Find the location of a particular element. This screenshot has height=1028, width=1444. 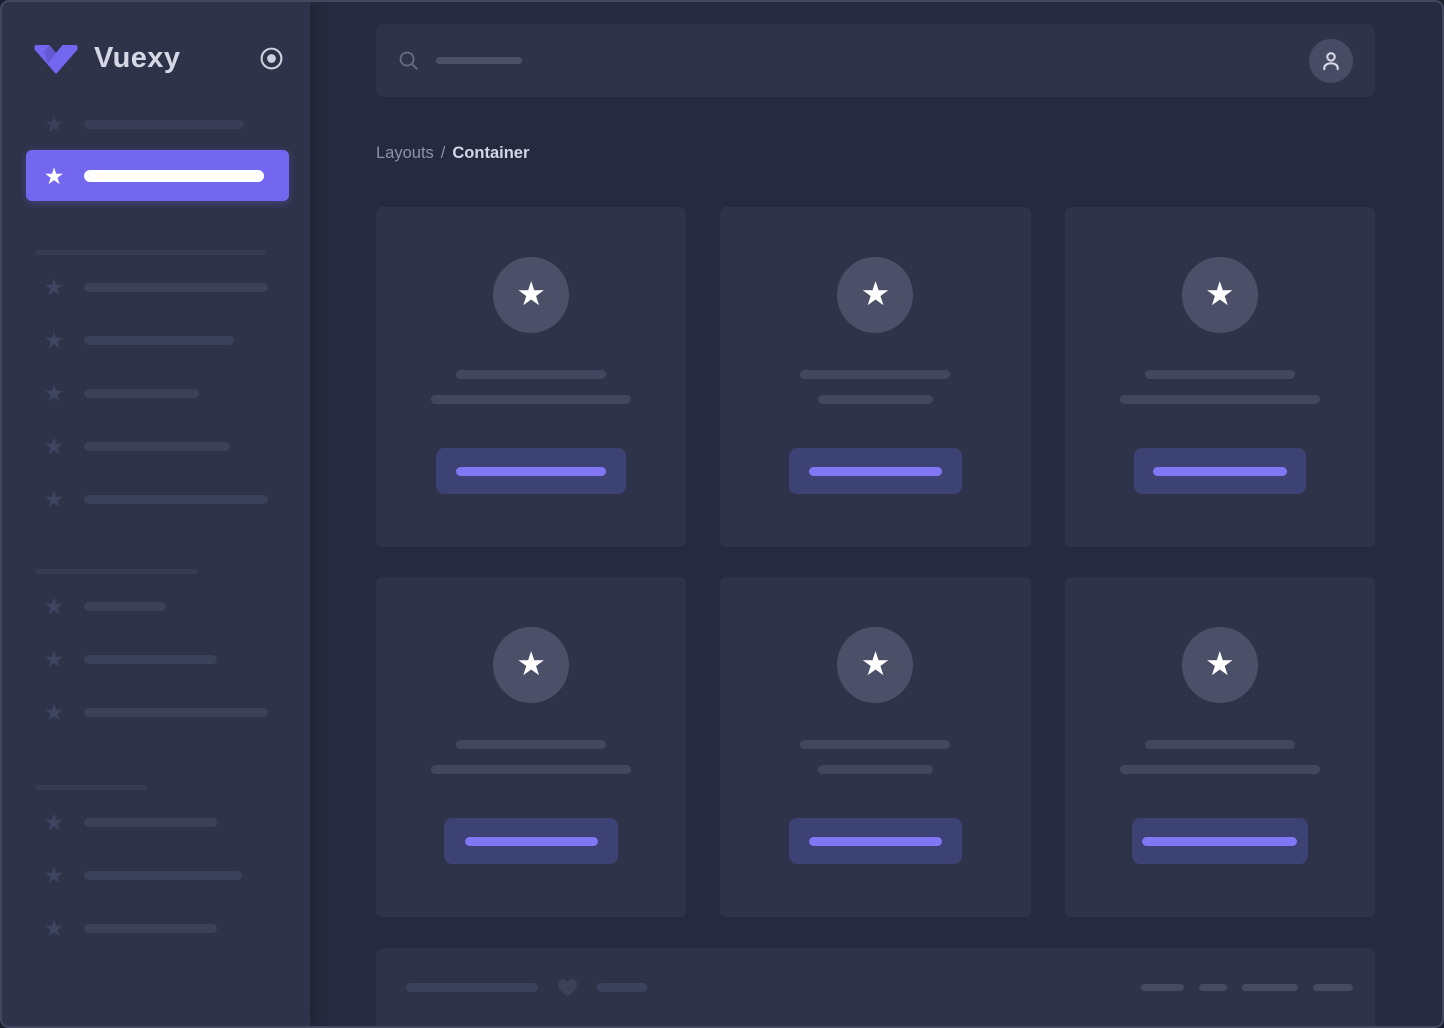

sidebar-item-active: ★ is located at coordinates (157, 175).